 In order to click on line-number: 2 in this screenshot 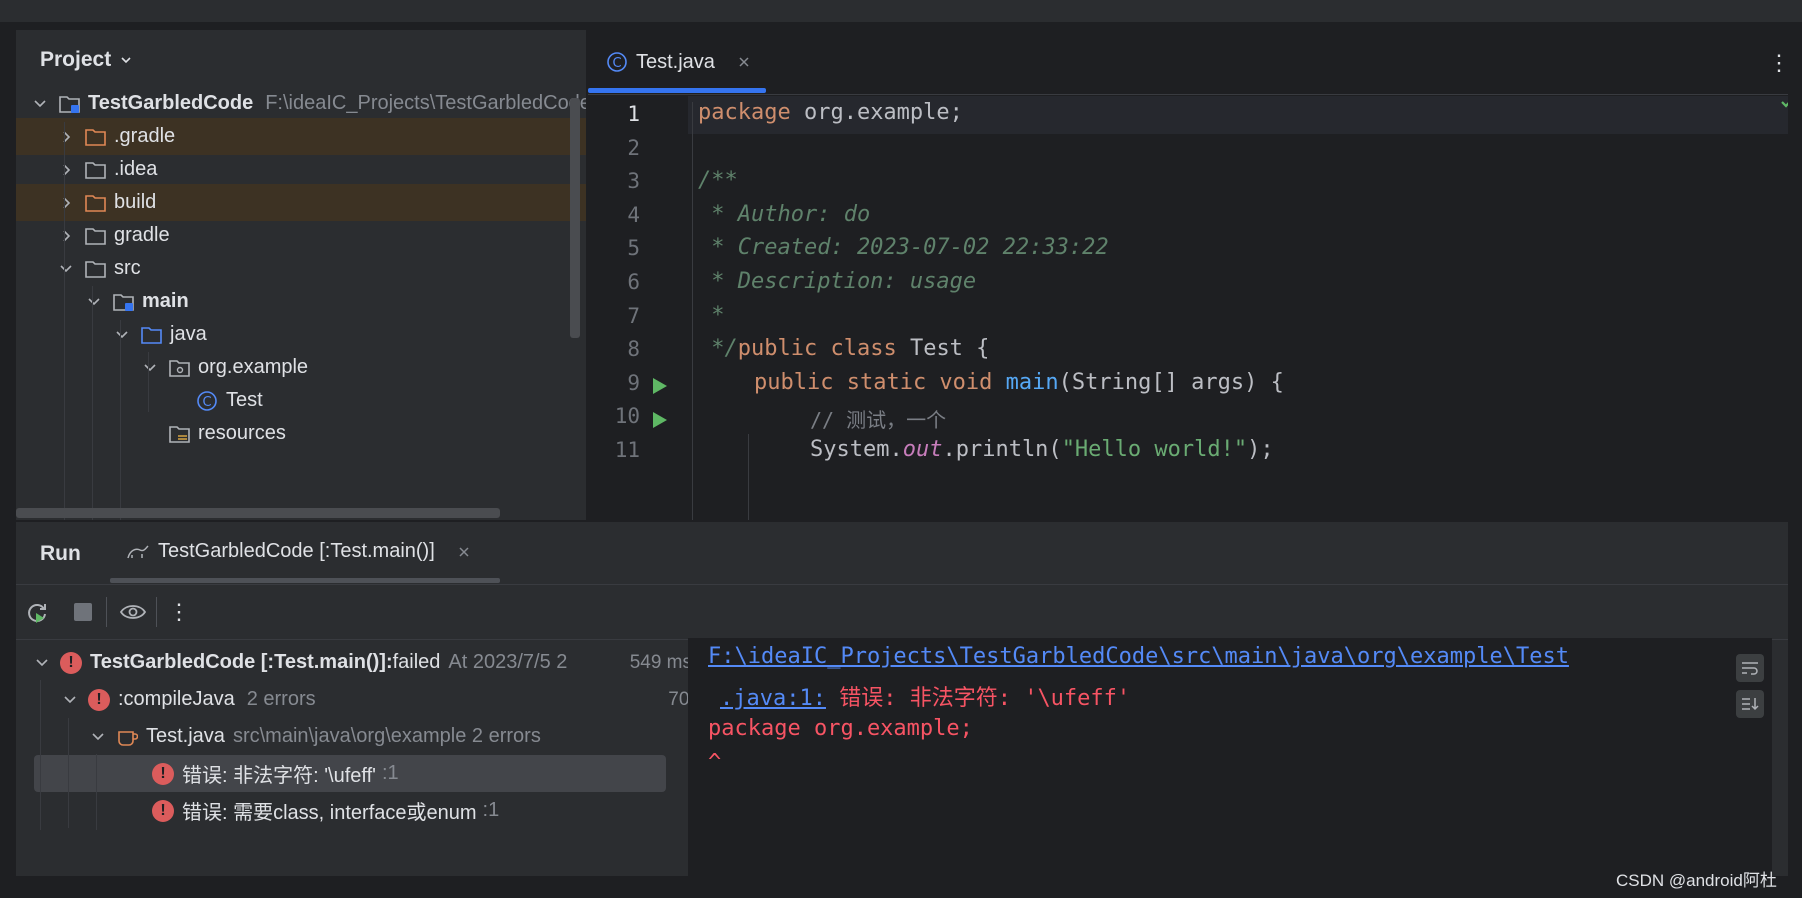, I will do `click(633, 148)`.